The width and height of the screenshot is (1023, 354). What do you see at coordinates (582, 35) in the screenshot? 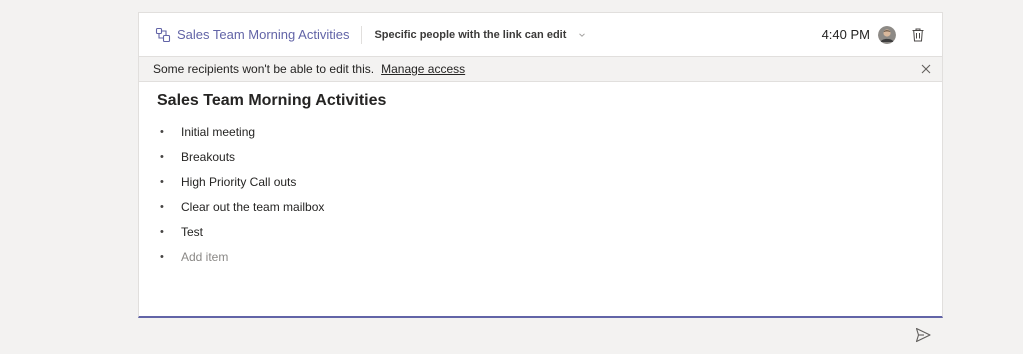
I see `chevron-down-icon` at bounding box center [582, 35].